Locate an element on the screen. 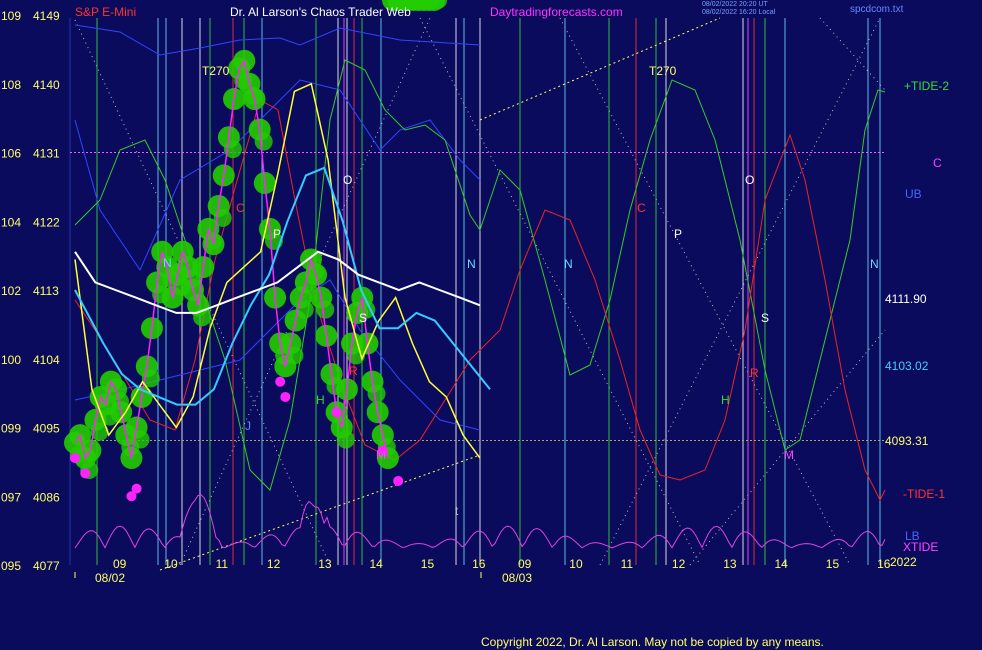  annotation-17: H is located at coordinates (725, 400).